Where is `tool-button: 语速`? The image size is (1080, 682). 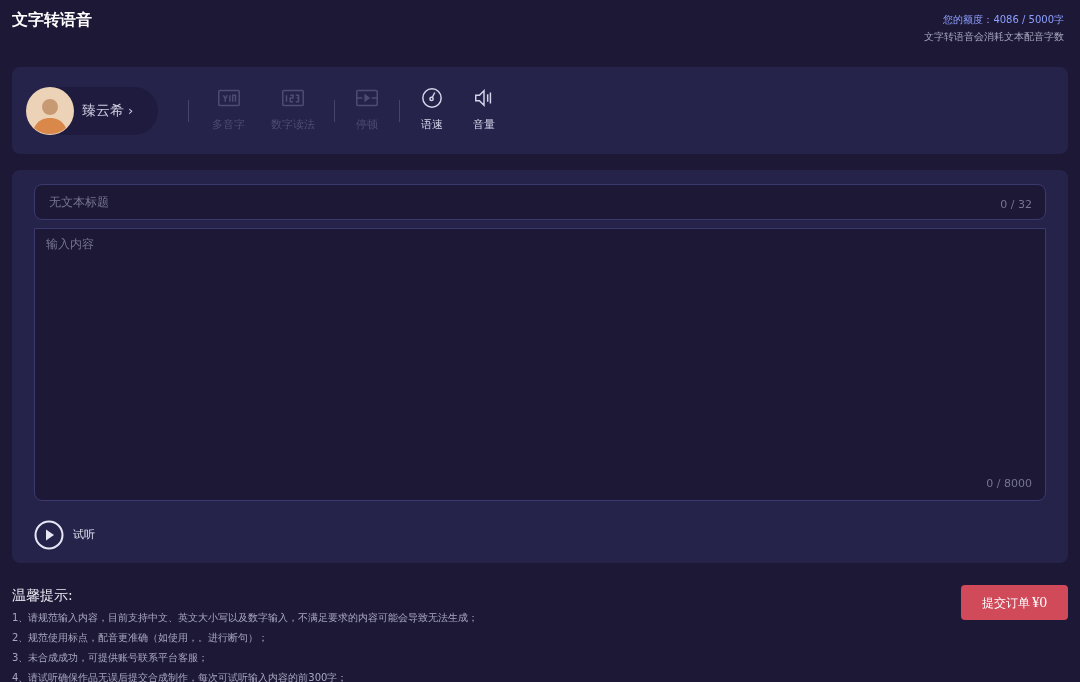
tool-button: 语速 is located at coordinates (432, 110).